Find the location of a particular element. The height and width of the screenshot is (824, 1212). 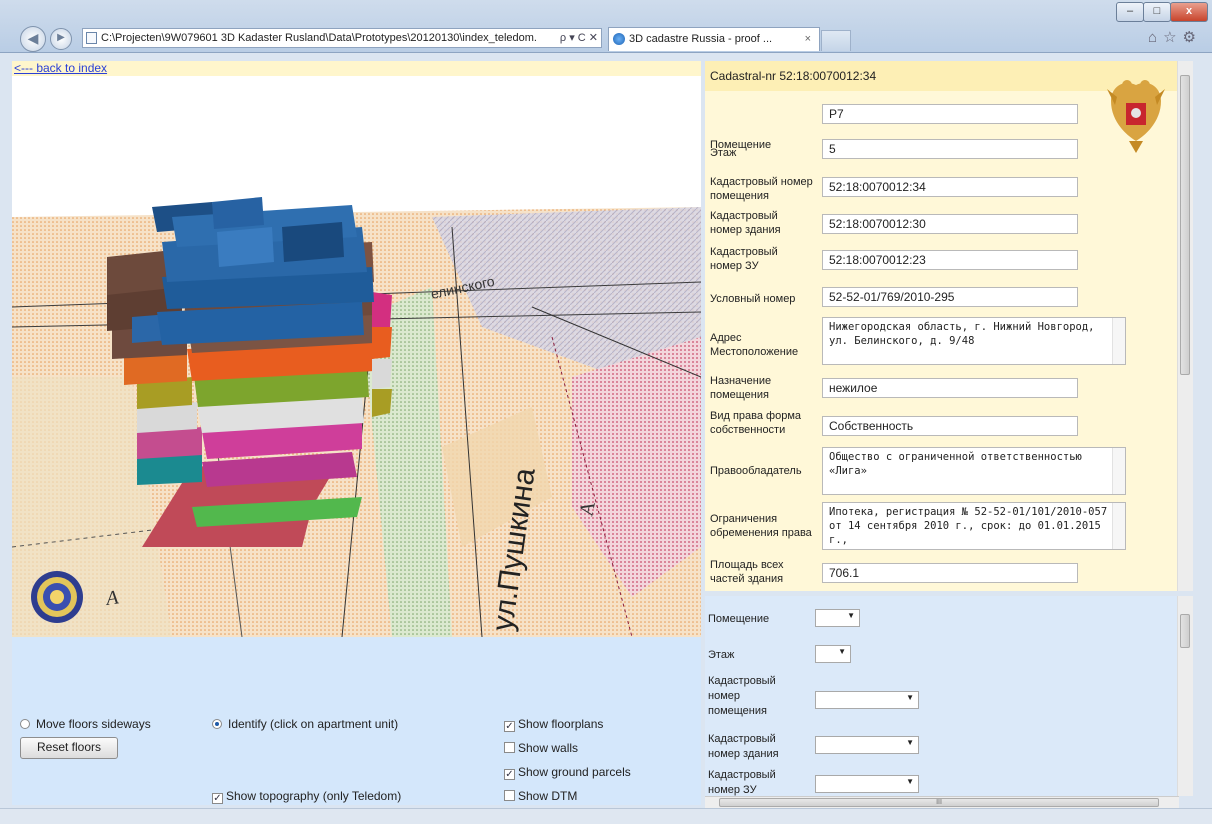

query-hscroll-thumb: III is located at coordinates (939, 802).